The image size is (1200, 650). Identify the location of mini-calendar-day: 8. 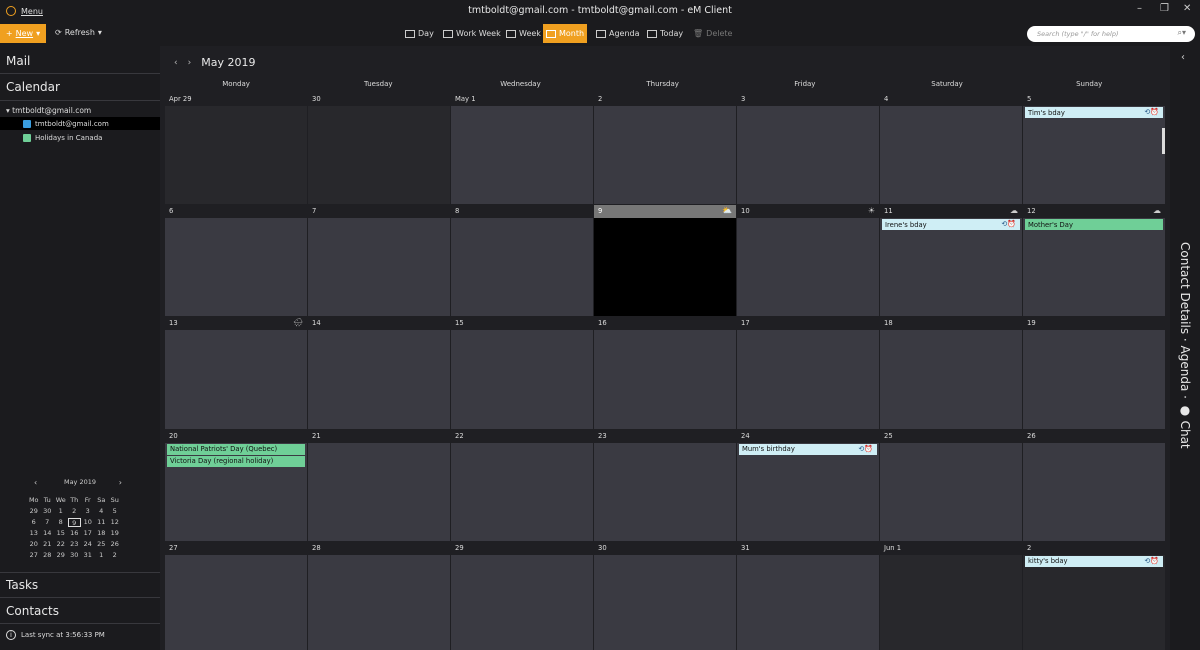
(61, 522).